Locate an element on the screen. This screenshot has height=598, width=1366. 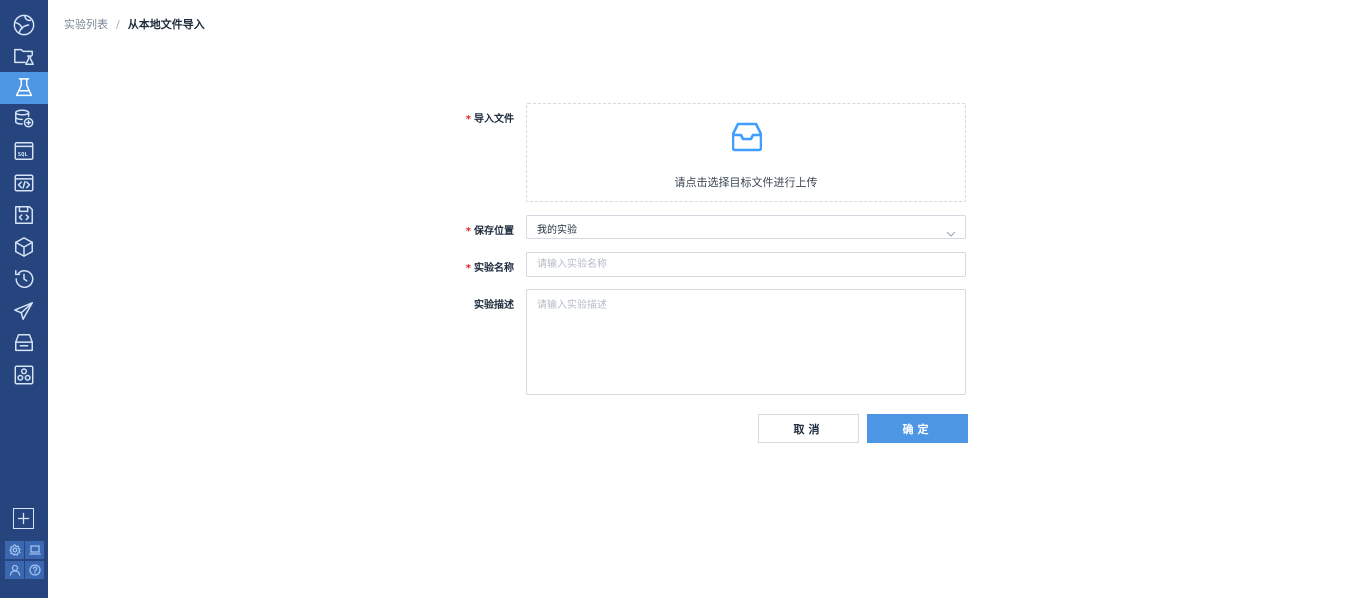
code-save-icon is located at coordinates (24, 215).